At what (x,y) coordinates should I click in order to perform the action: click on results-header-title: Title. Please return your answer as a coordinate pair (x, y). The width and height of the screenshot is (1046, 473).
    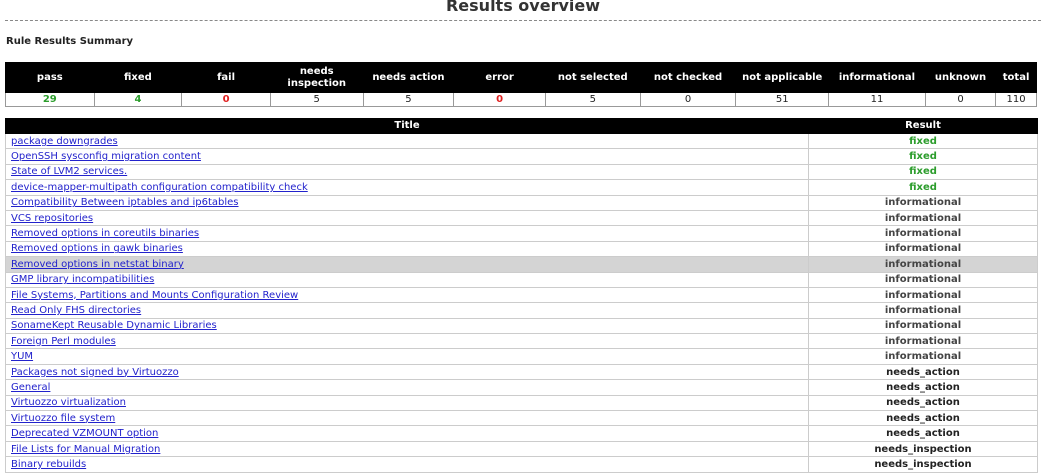
    Looking at the image, I should click on (407, 126).